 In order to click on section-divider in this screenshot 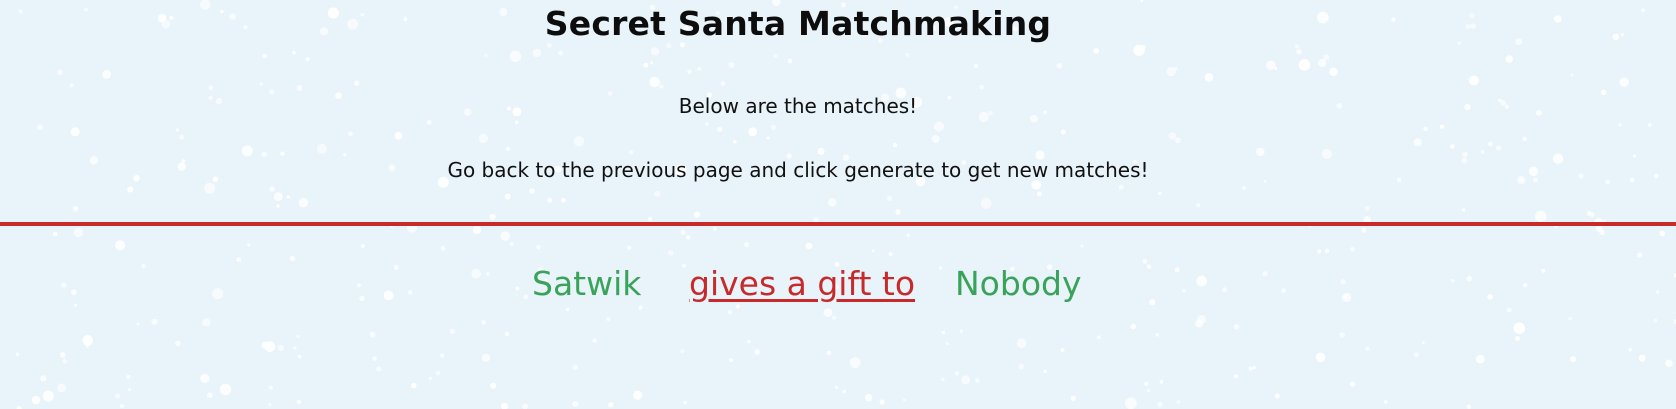, I will do `click(838, 224)`.